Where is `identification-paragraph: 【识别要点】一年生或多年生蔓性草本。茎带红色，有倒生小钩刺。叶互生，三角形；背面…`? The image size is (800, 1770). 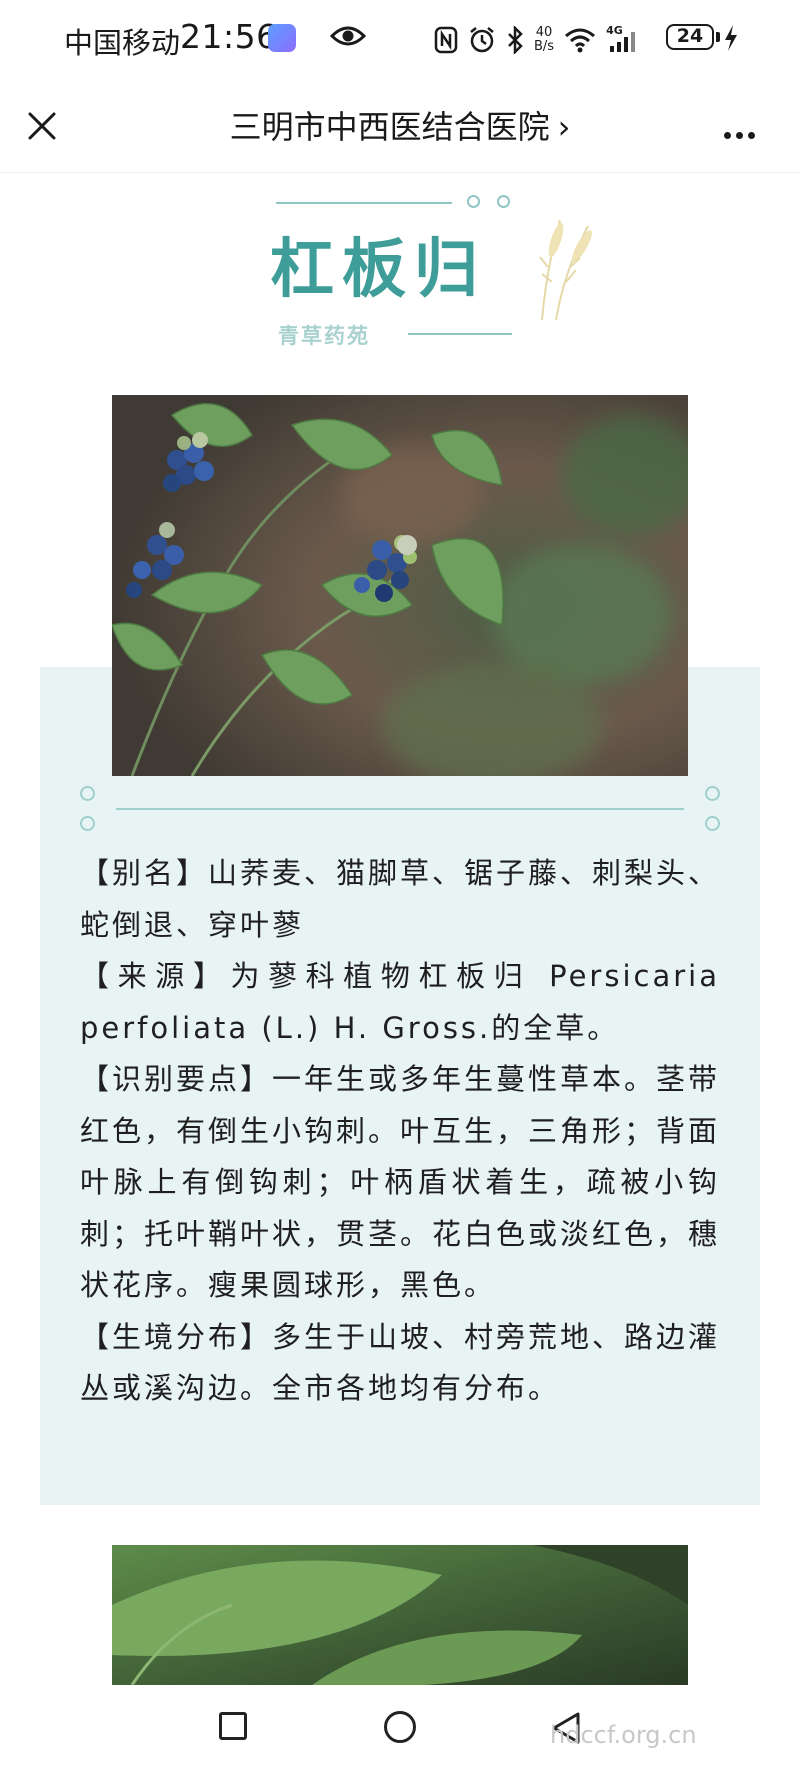 identification-paragraph: 【识别要点】一年生或多年生蔓性草本。茎带红色，有倒生小钩刺。叶互生，三角形；背面… is located at coordinates (400, 1182).